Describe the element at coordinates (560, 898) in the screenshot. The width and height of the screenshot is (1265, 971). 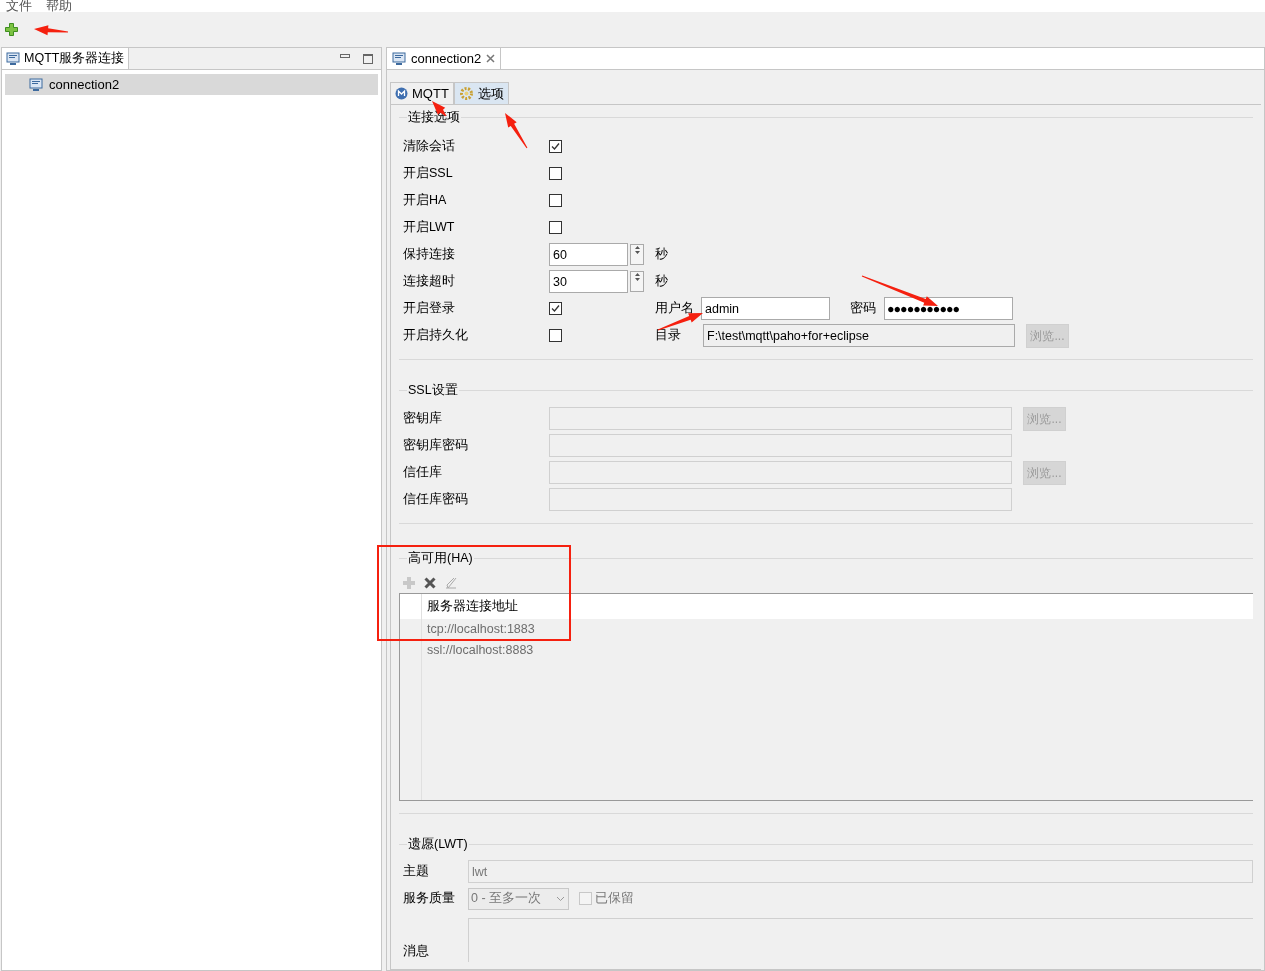
I see `chevron-icon` at that location.